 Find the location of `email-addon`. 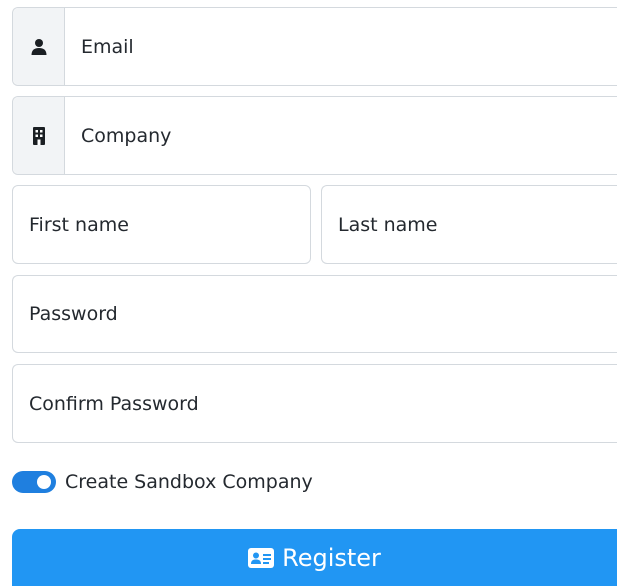

email-addon is located at coordinates (39, 46).